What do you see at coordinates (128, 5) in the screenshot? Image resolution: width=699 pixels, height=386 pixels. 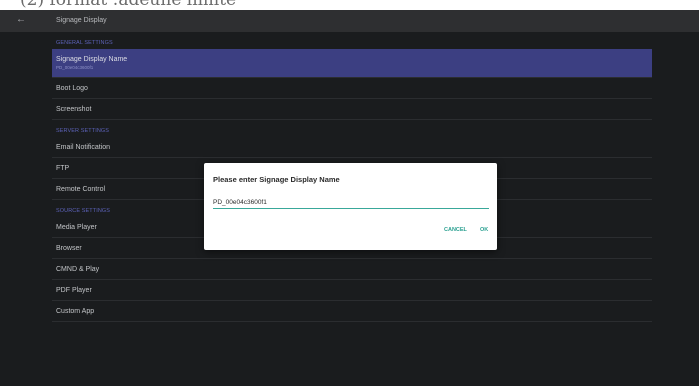 I see `caption-text: (2) format :adeuhe limite` at bounding box center [128, 5].